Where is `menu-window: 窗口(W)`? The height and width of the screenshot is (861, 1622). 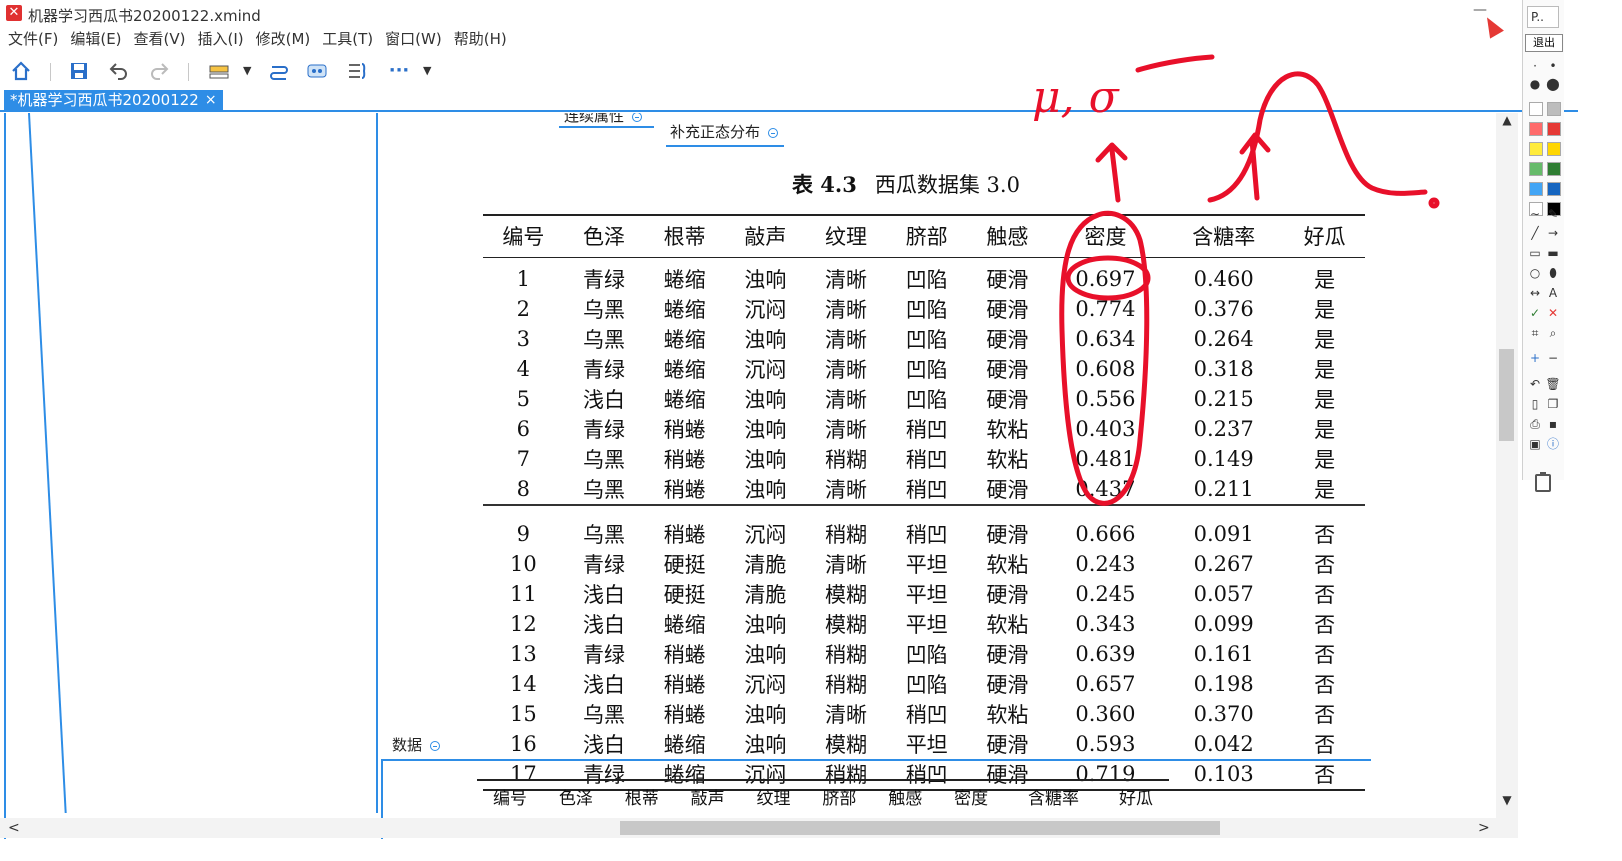 menu-window: 窗口(W) is located at coordinates (413, 39).